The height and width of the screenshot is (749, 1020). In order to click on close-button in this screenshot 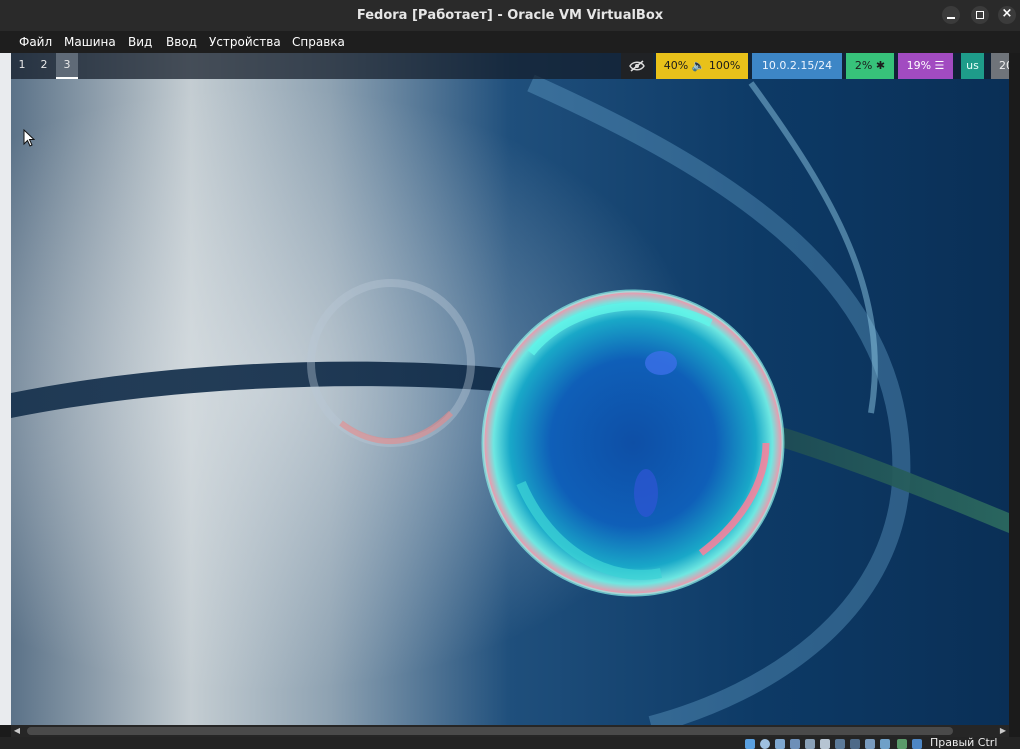, I will do `click(1007, 14)`.